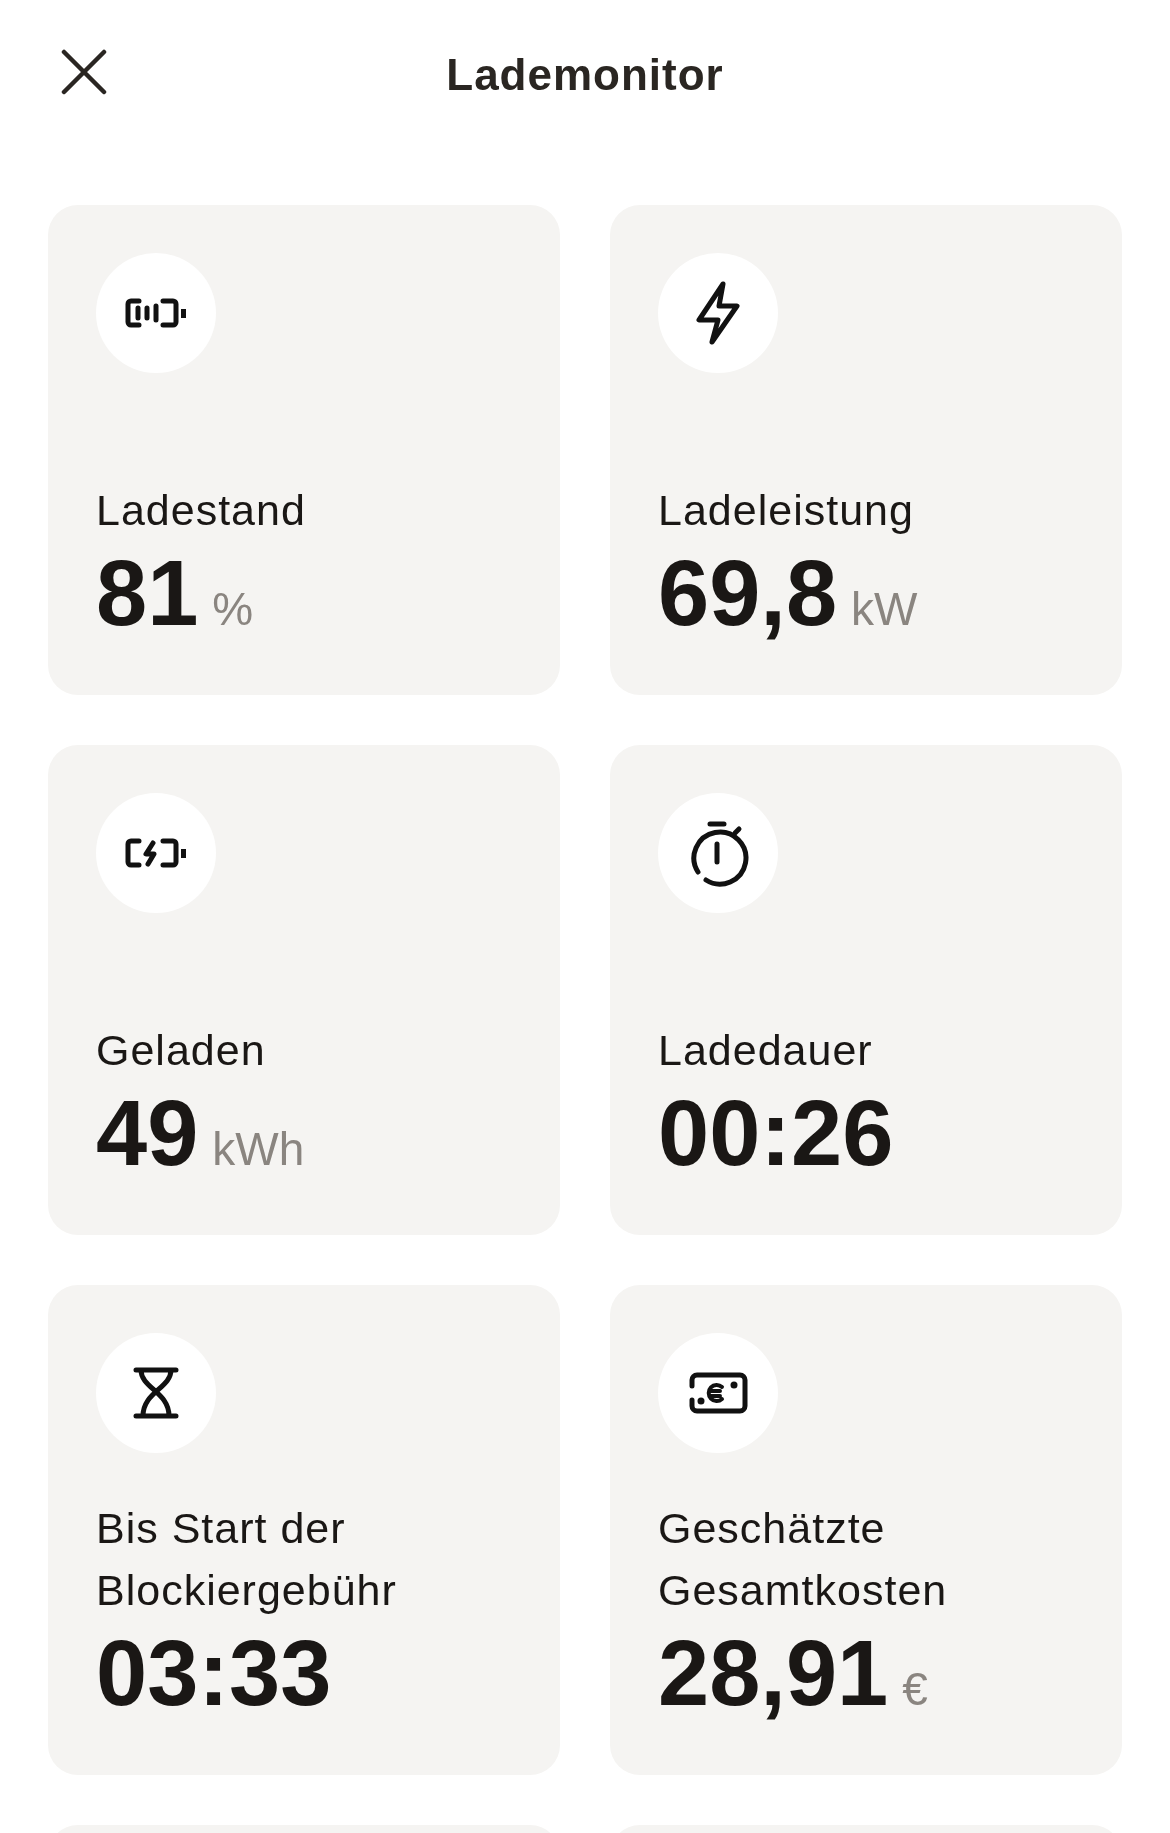 The width and height of the screenshot is (1170, 1833). What do you see at coordinates (233, 609) in the screenshot?
I see `metric-unit: %` at bounding box center [233, 609].